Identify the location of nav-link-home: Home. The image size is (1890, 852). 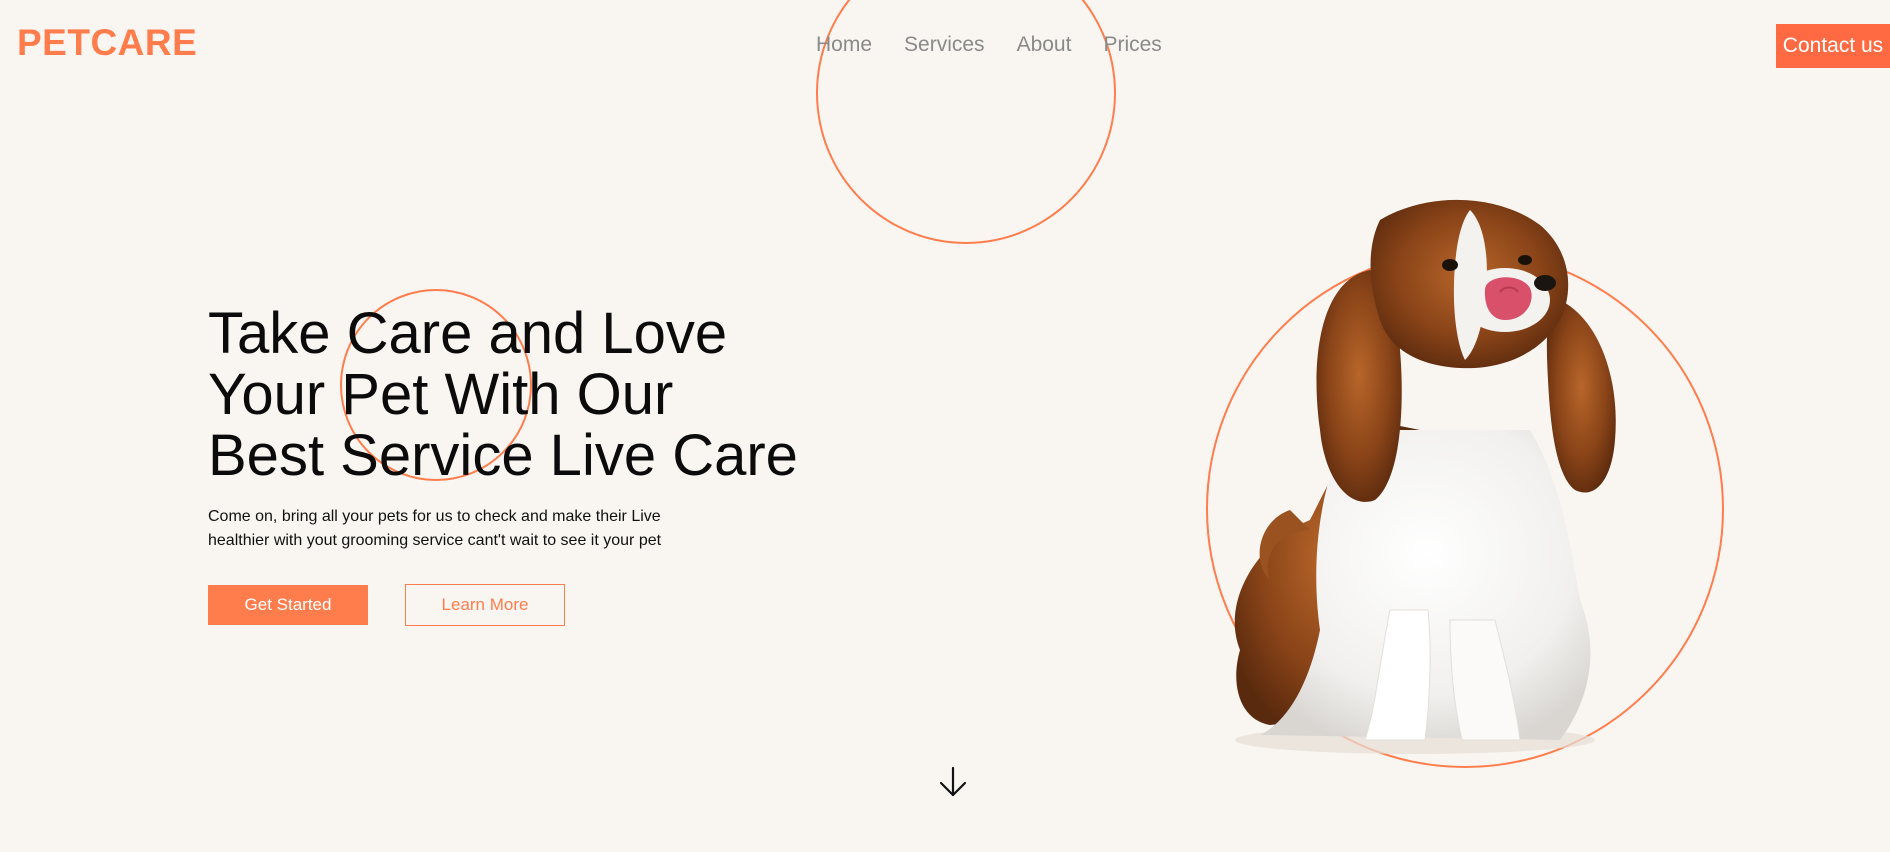
(844, 45).